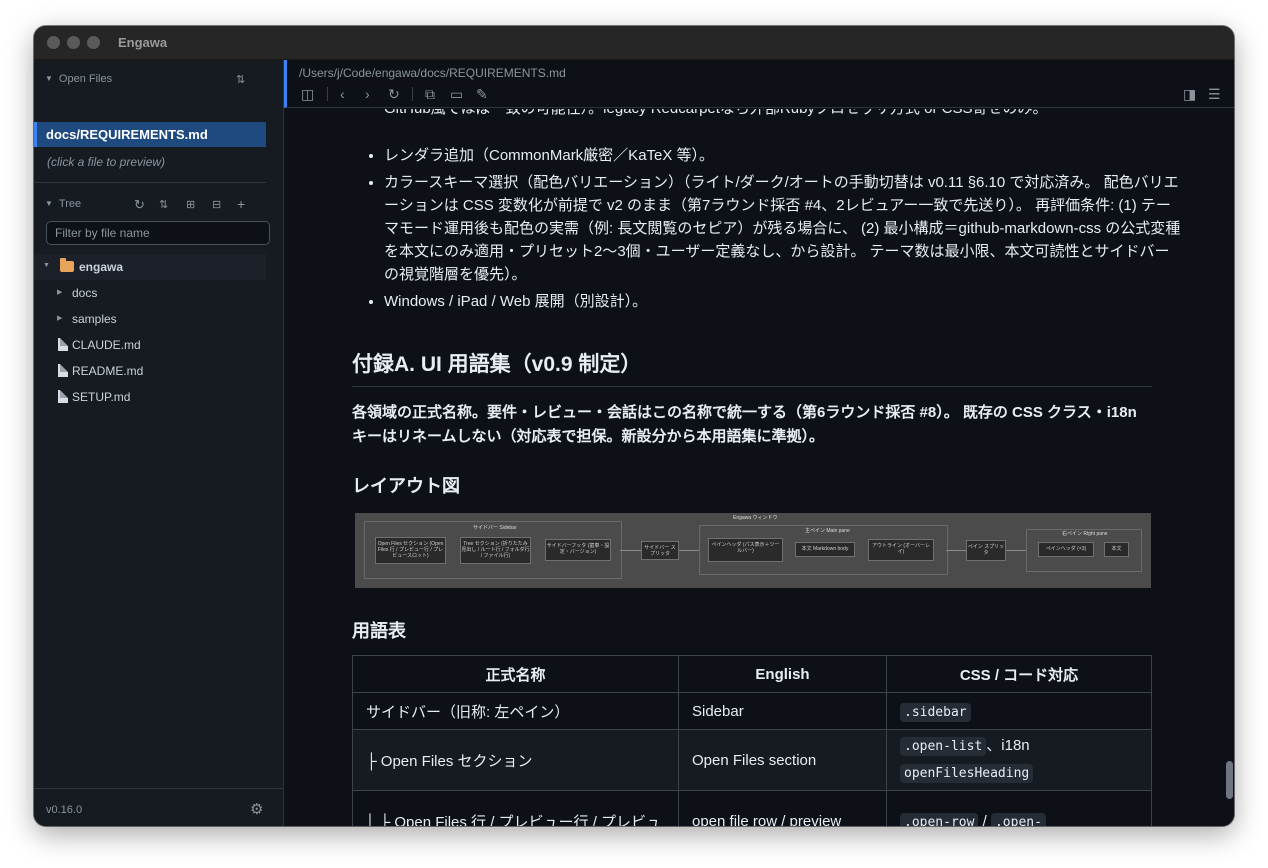 The image size is (1268, 868). What do you see at coordinates (782, 711) in the screenshot?
I see `table-cell: Sidebar` at bounding box center [782, 711].